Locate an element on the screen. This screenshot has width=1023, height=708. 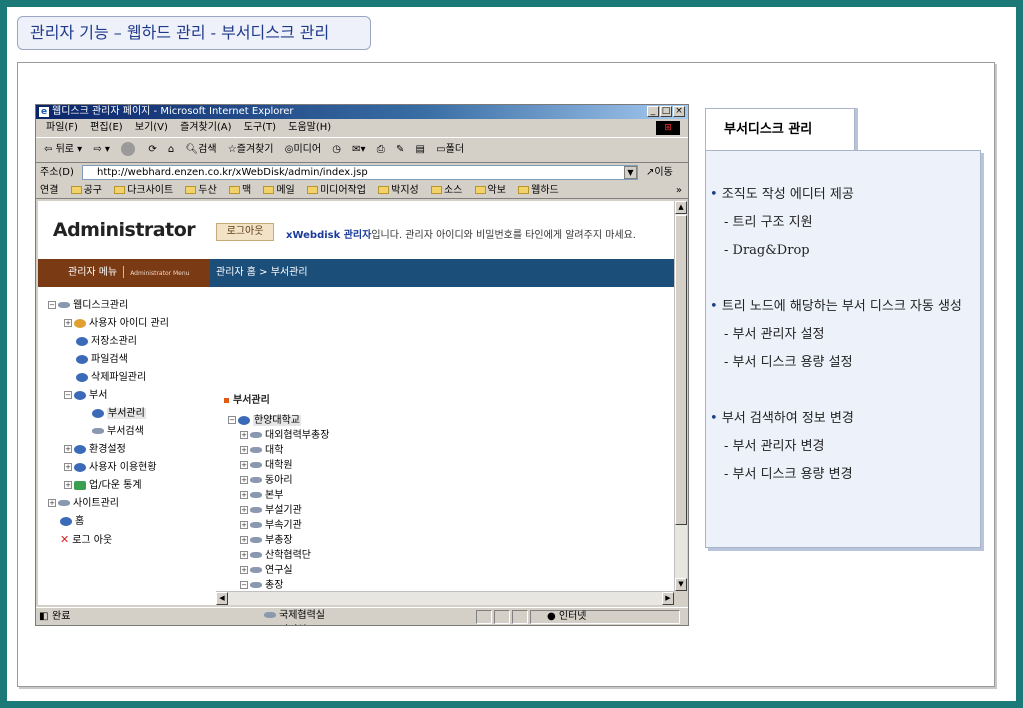
folder-icon: ▭ is located at coordinates (441, 149).